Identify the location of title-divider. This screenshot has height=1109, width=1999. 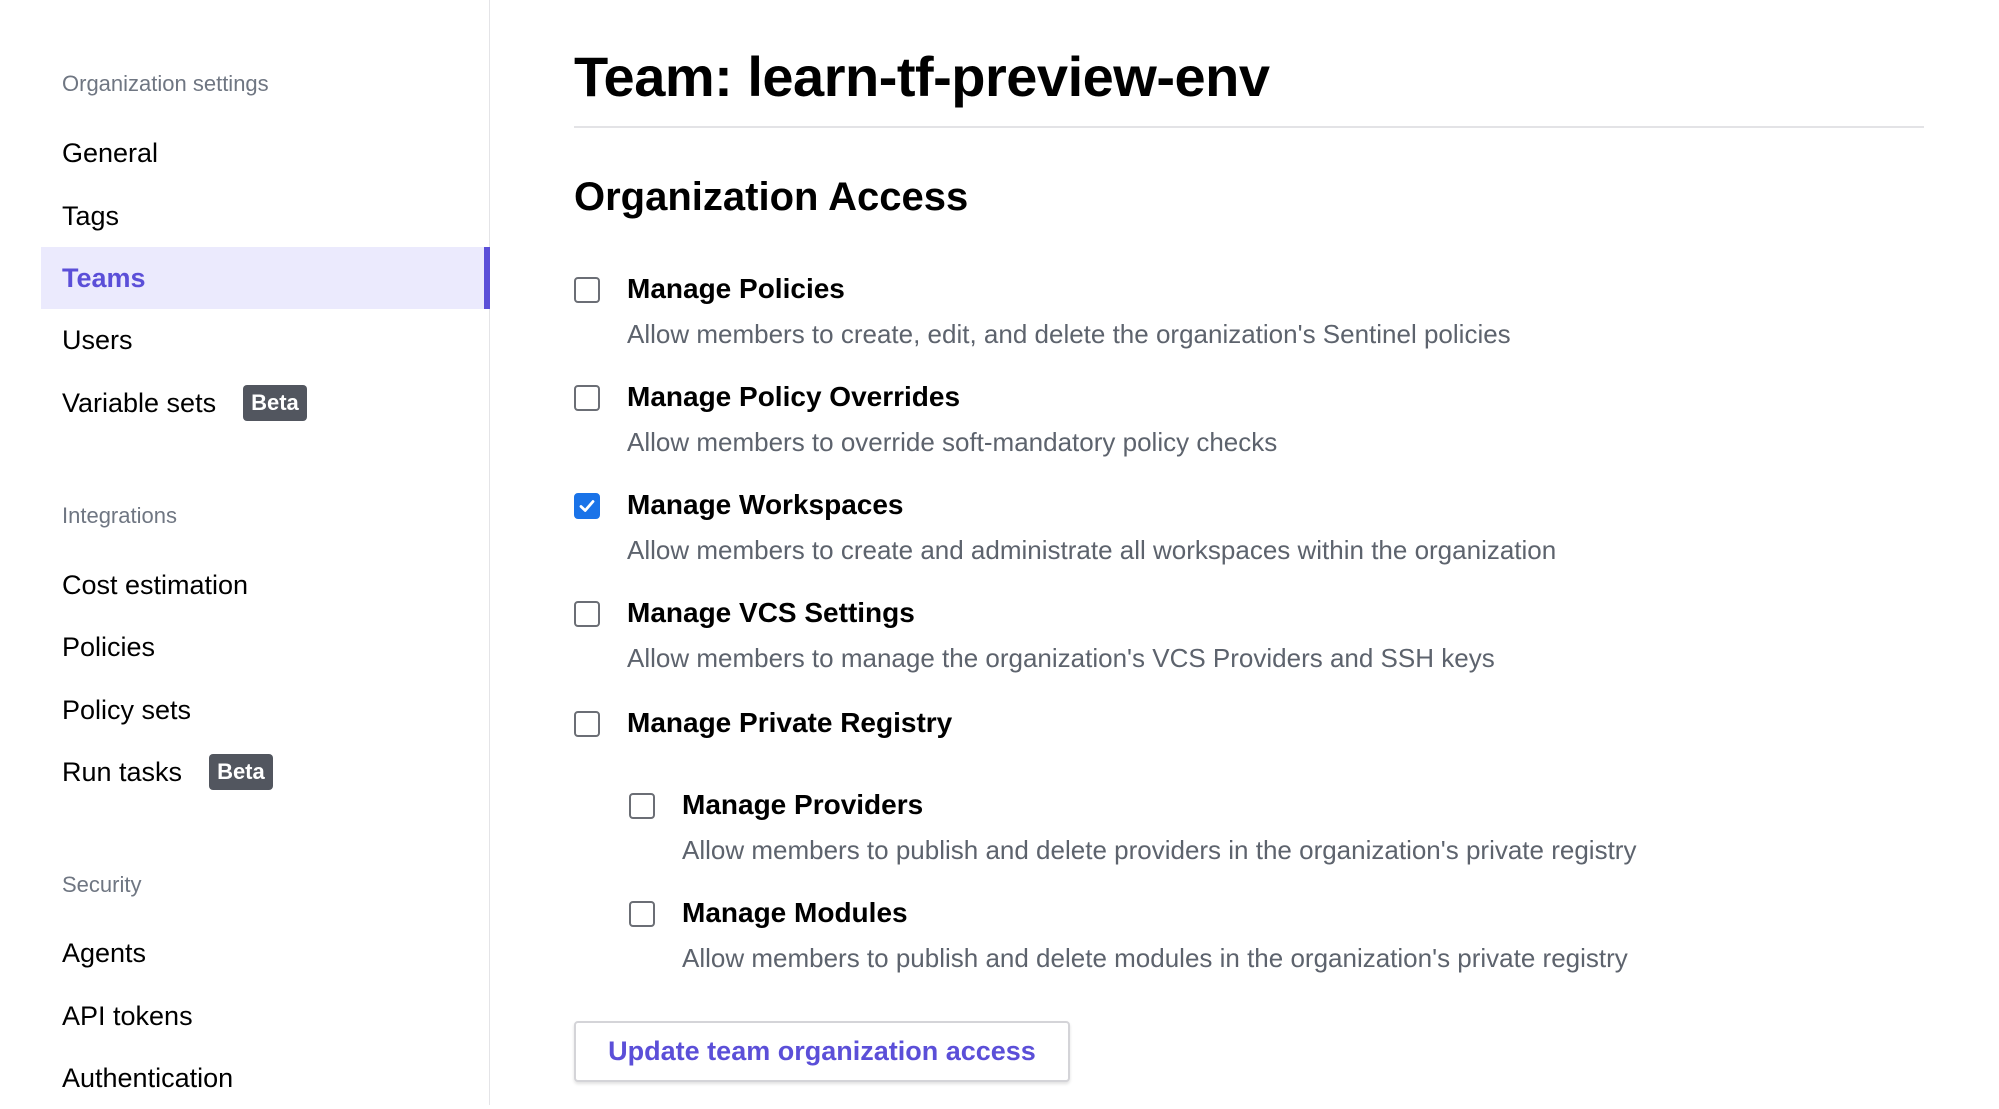
(1249, 127).